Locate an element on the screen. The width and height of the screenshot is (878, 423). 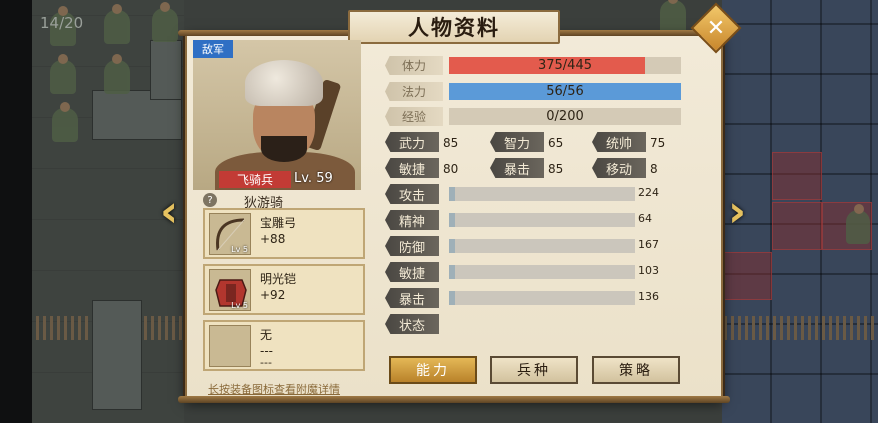
equipment-name: 宝雕弓 is located at coordinates (278, 223).